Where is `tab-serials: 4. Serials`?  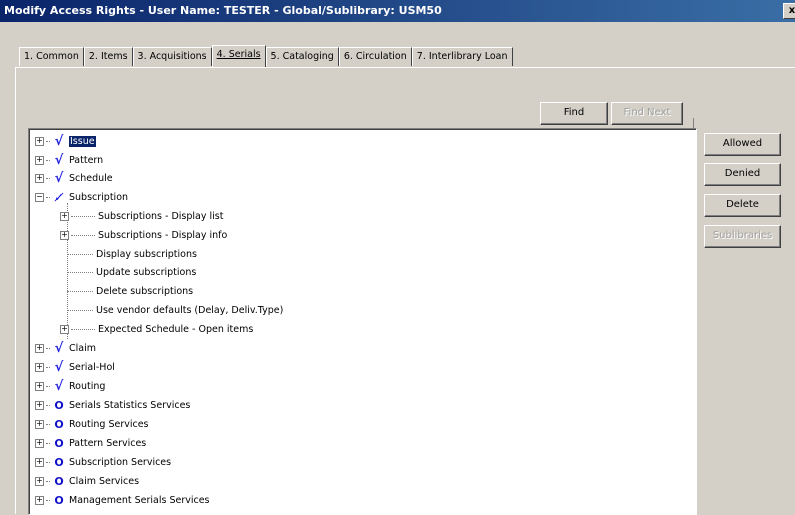 tab-serials: 4. Serials is located at coordinates (238, 56).